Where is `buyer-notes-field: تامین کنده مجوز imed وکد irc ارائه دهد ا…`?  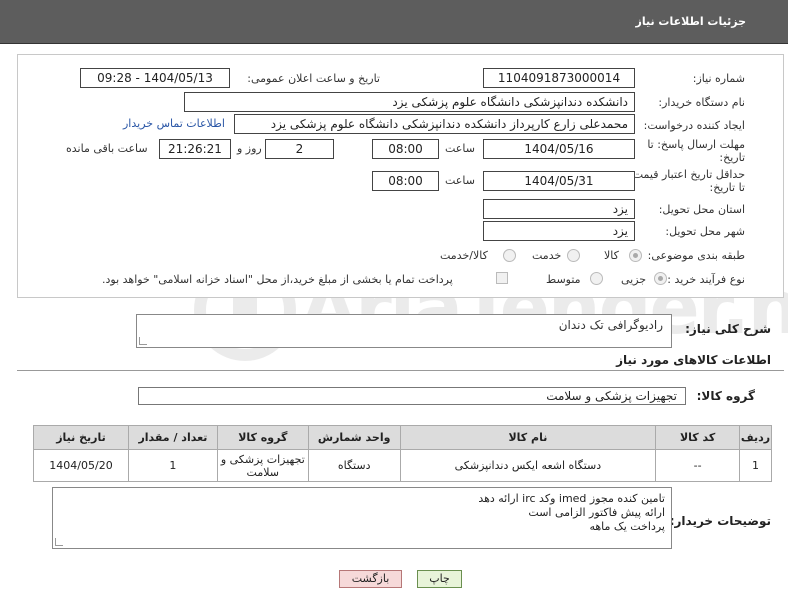 buyer-notes-field: تامین کنده مجوز imed وکد irc ارائه دهد ا… is located at coordinates (362, 518).